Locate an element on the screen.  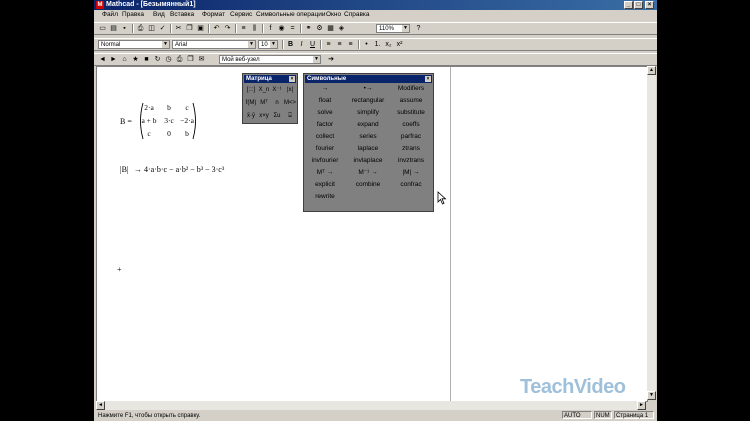
matrix-insert-button: [:::] is located at coordinates (251, 90).